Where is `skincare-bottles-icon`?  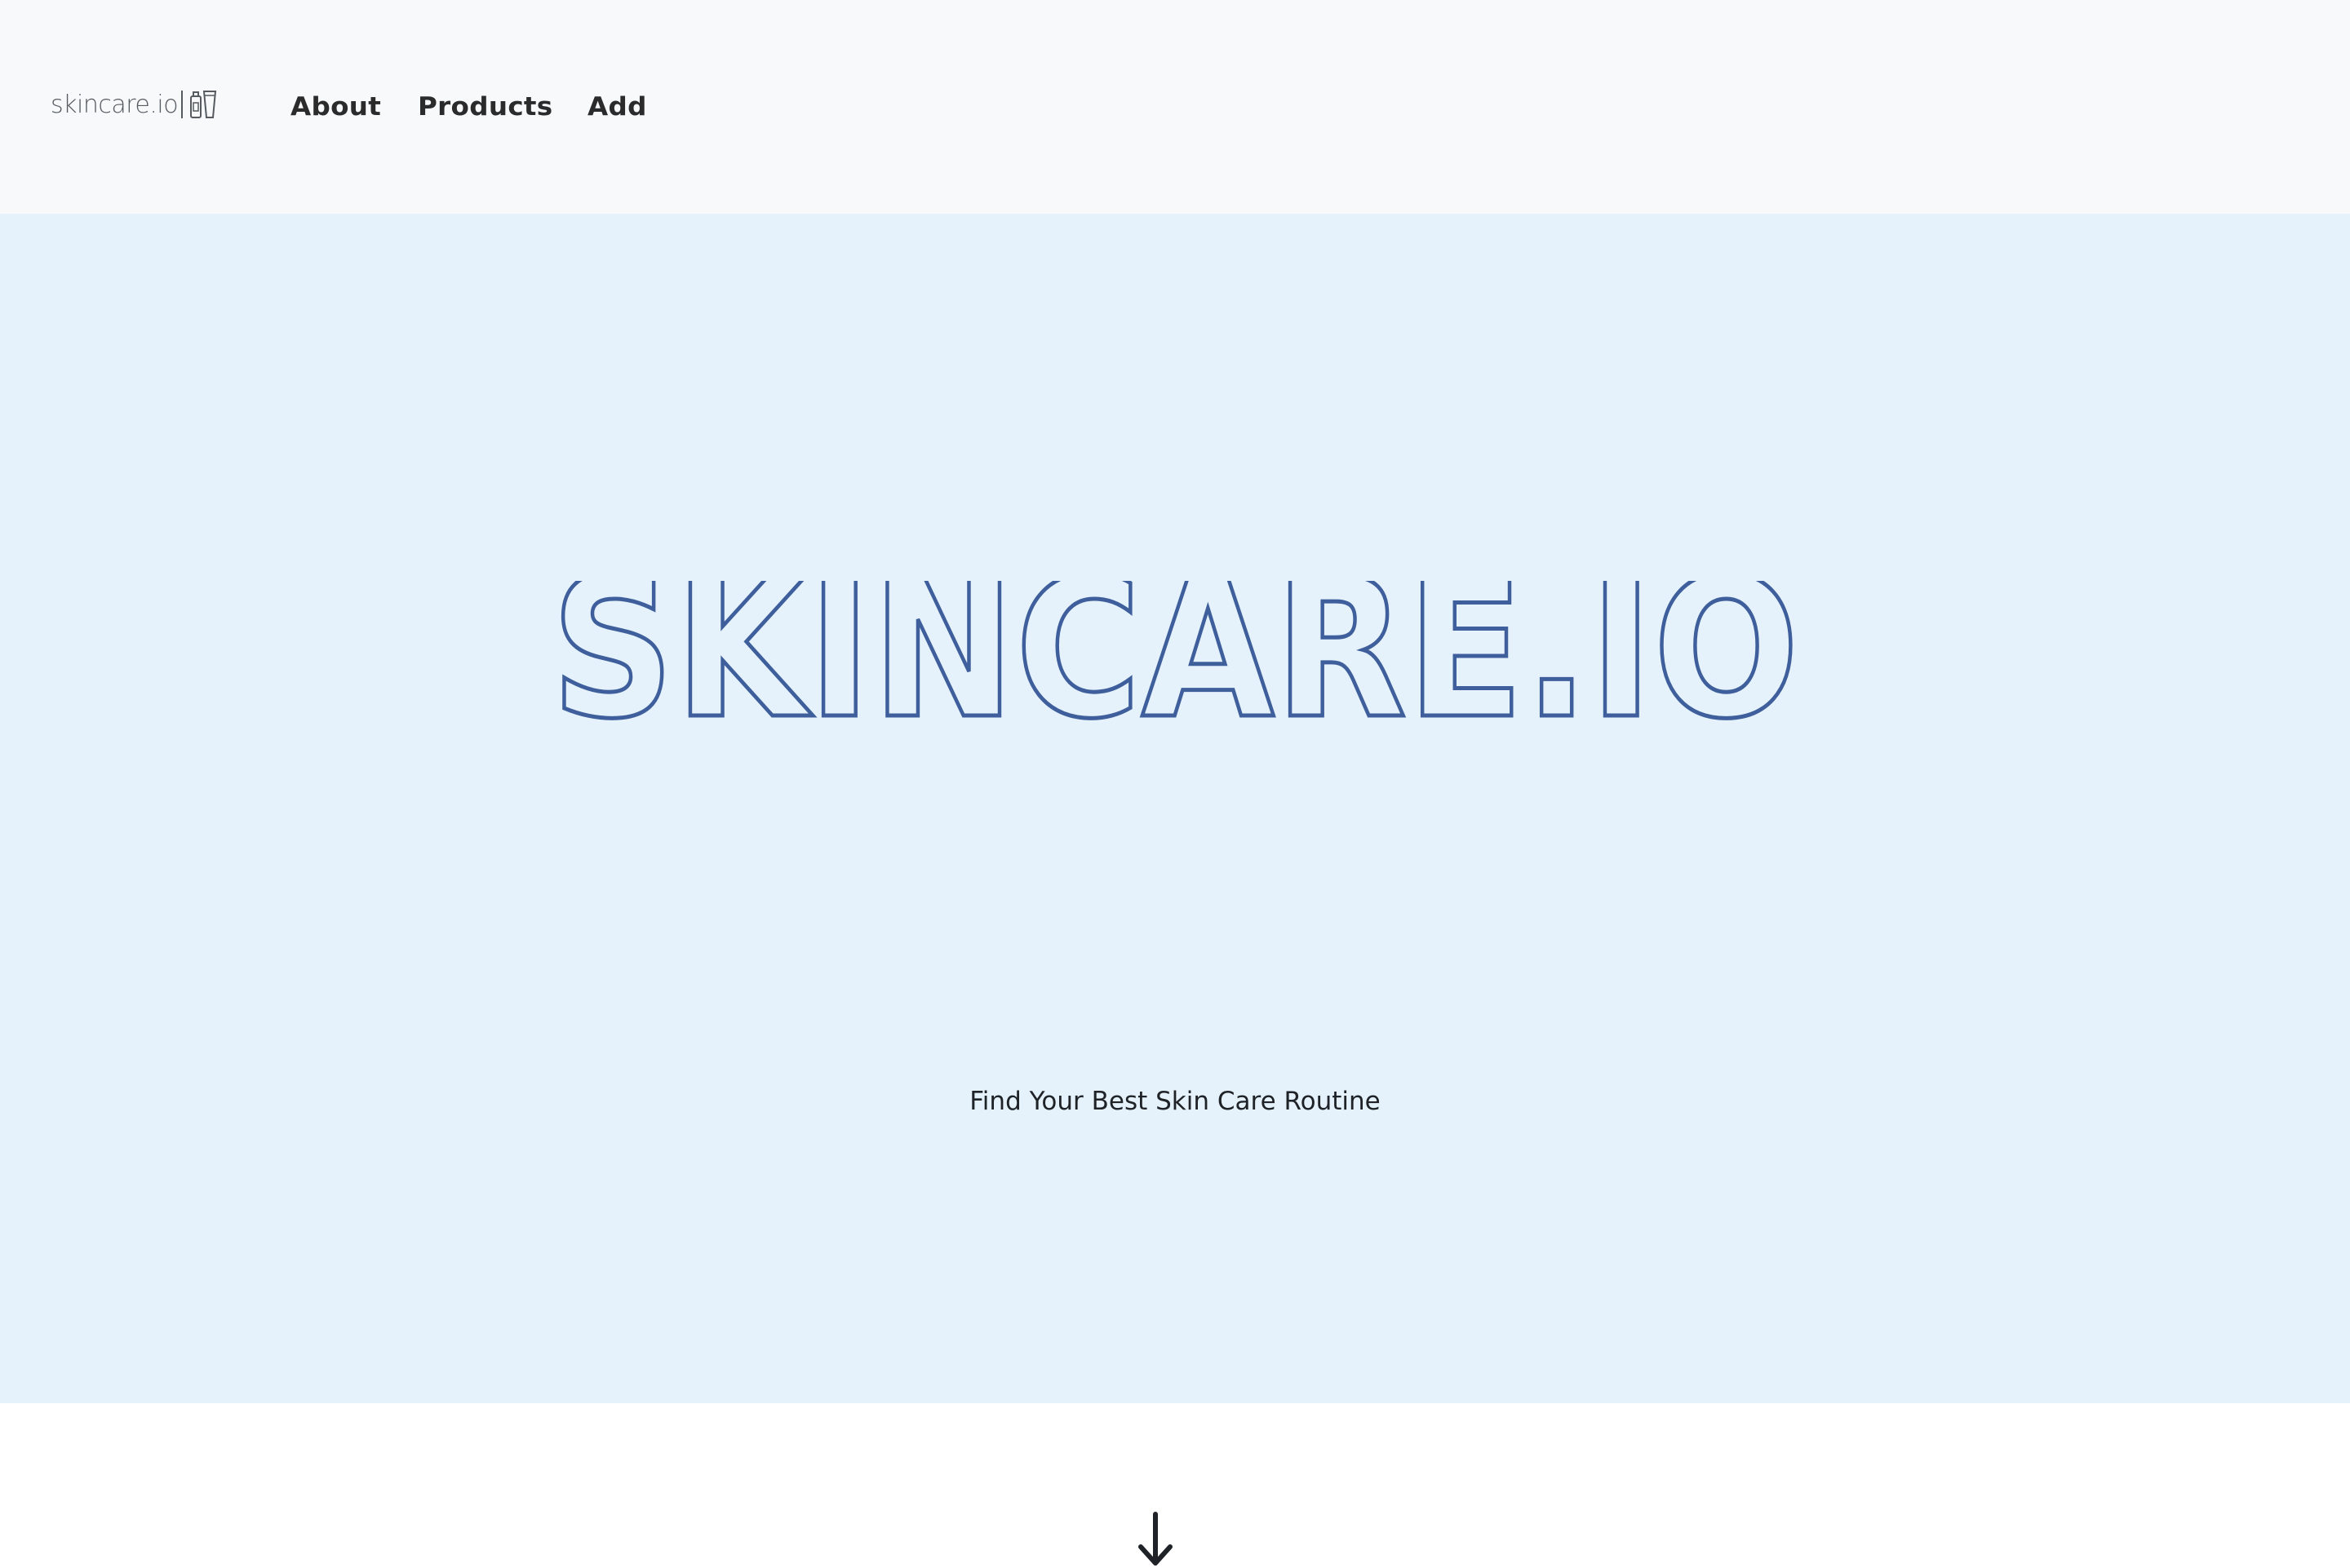
skincare-bottles-icon is located at coordinates (203, 104).